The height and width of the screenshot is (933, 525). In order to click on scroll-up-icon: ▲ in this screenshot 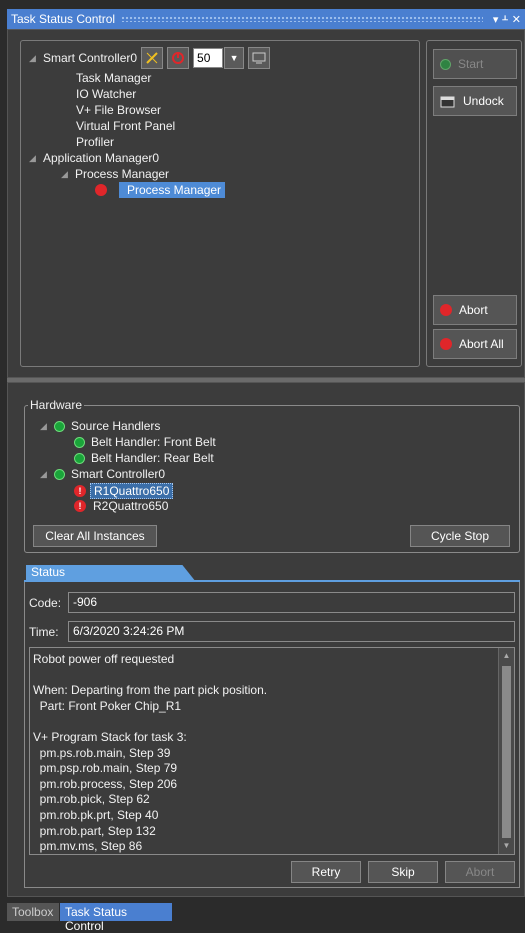, I will do `click(506, 656)`.